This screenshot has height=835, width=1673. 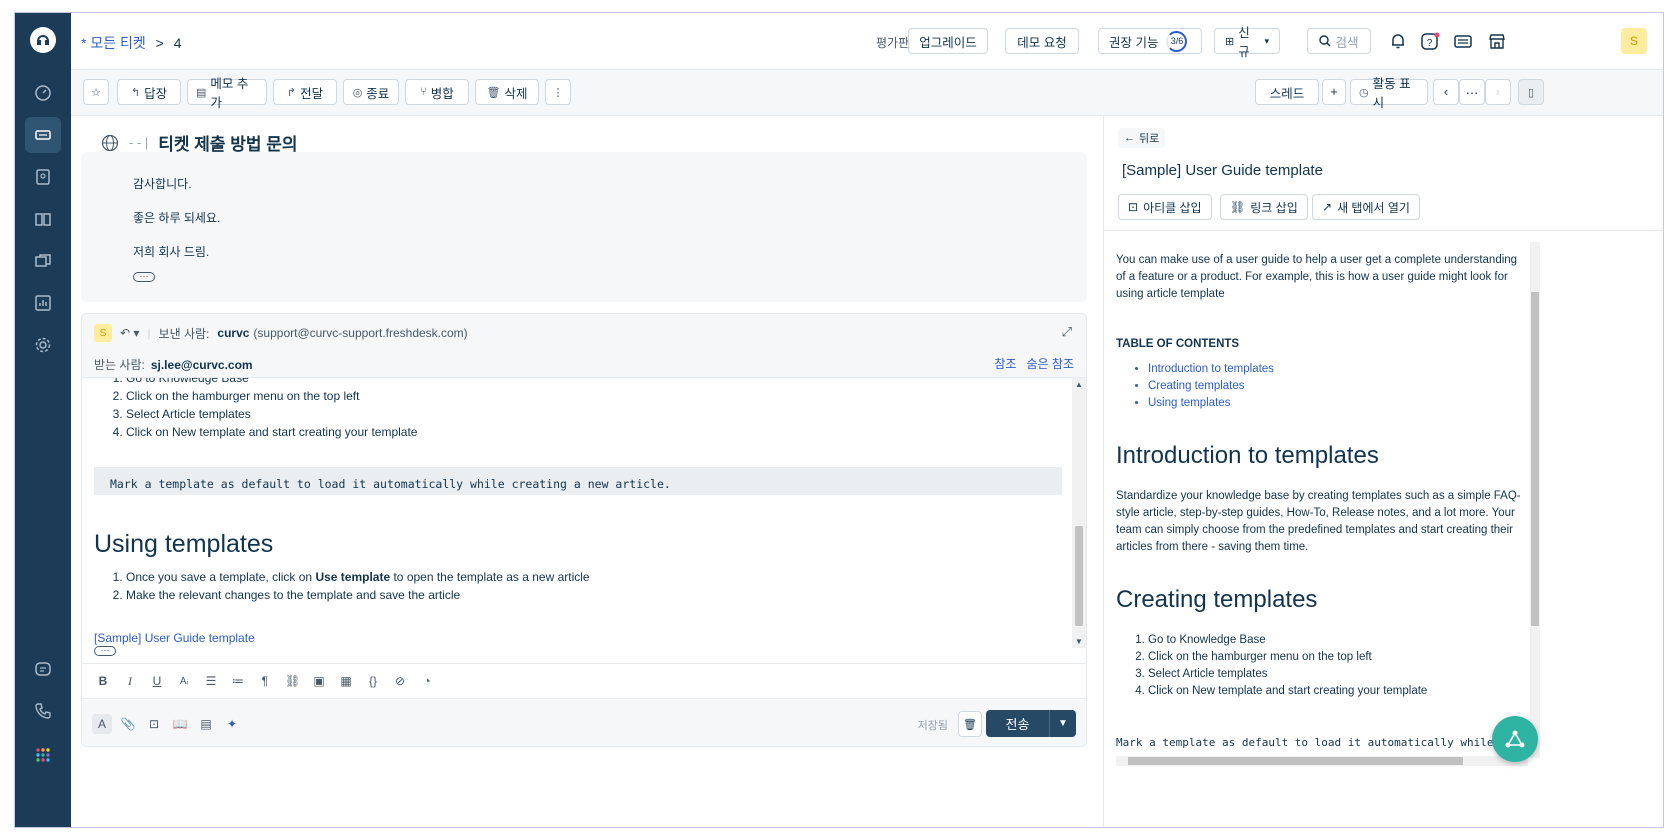 What do you see at coordinates (558, 92) in the screenshot?
I see `more-actions-button: ⋮` at bounding box center [558, 92].